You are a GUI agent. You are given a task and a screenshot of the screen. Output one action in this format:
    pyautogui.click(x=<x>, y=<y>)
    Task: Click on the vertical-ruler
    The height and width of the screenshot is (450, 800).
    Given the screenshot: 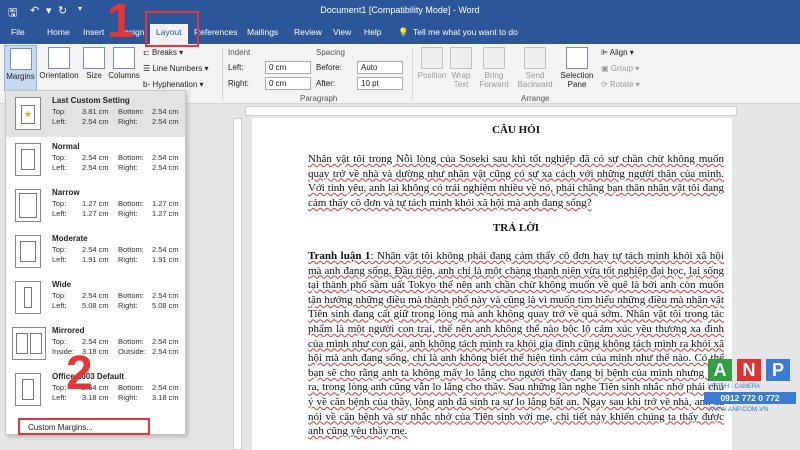 What is the action you would take?
    pyautogui.click(x=237, y=284)
    